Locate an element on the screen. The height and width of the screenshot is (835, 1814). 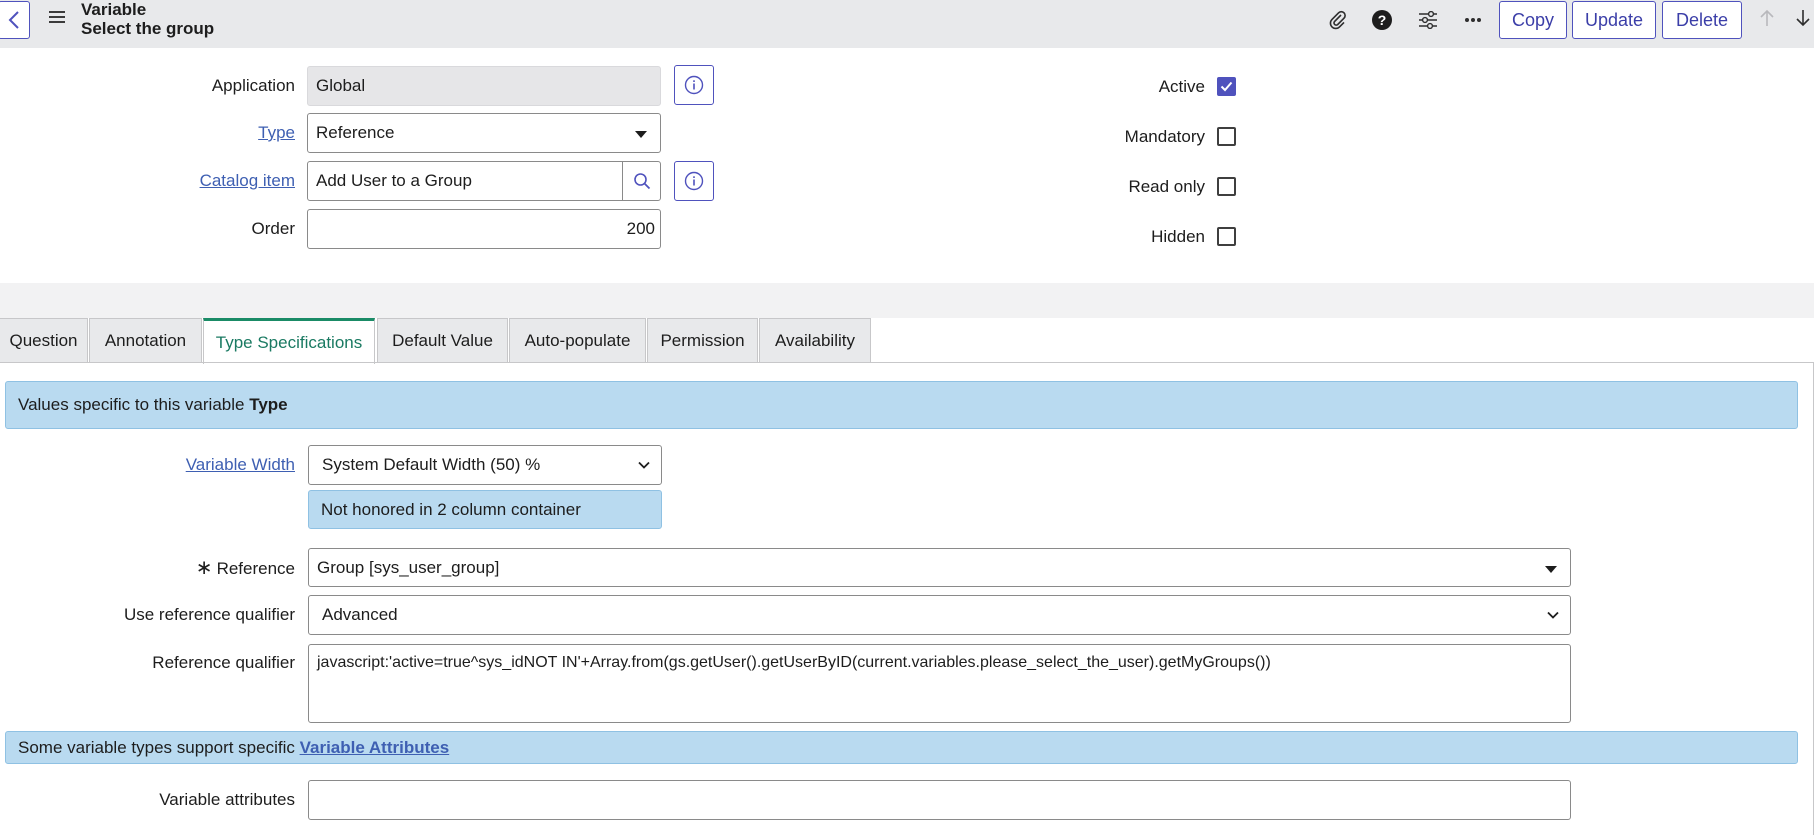
checkmark-icon is located at coordinates (1226, 86).